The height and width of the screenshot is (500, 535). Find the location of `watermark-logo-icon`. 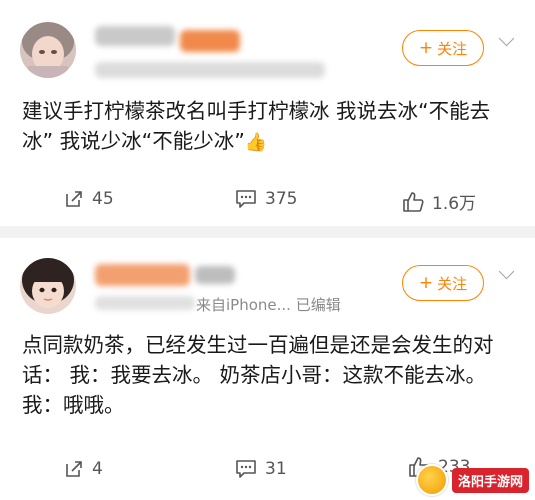

watermark-logo-icon is located at coordinates (431, 480).